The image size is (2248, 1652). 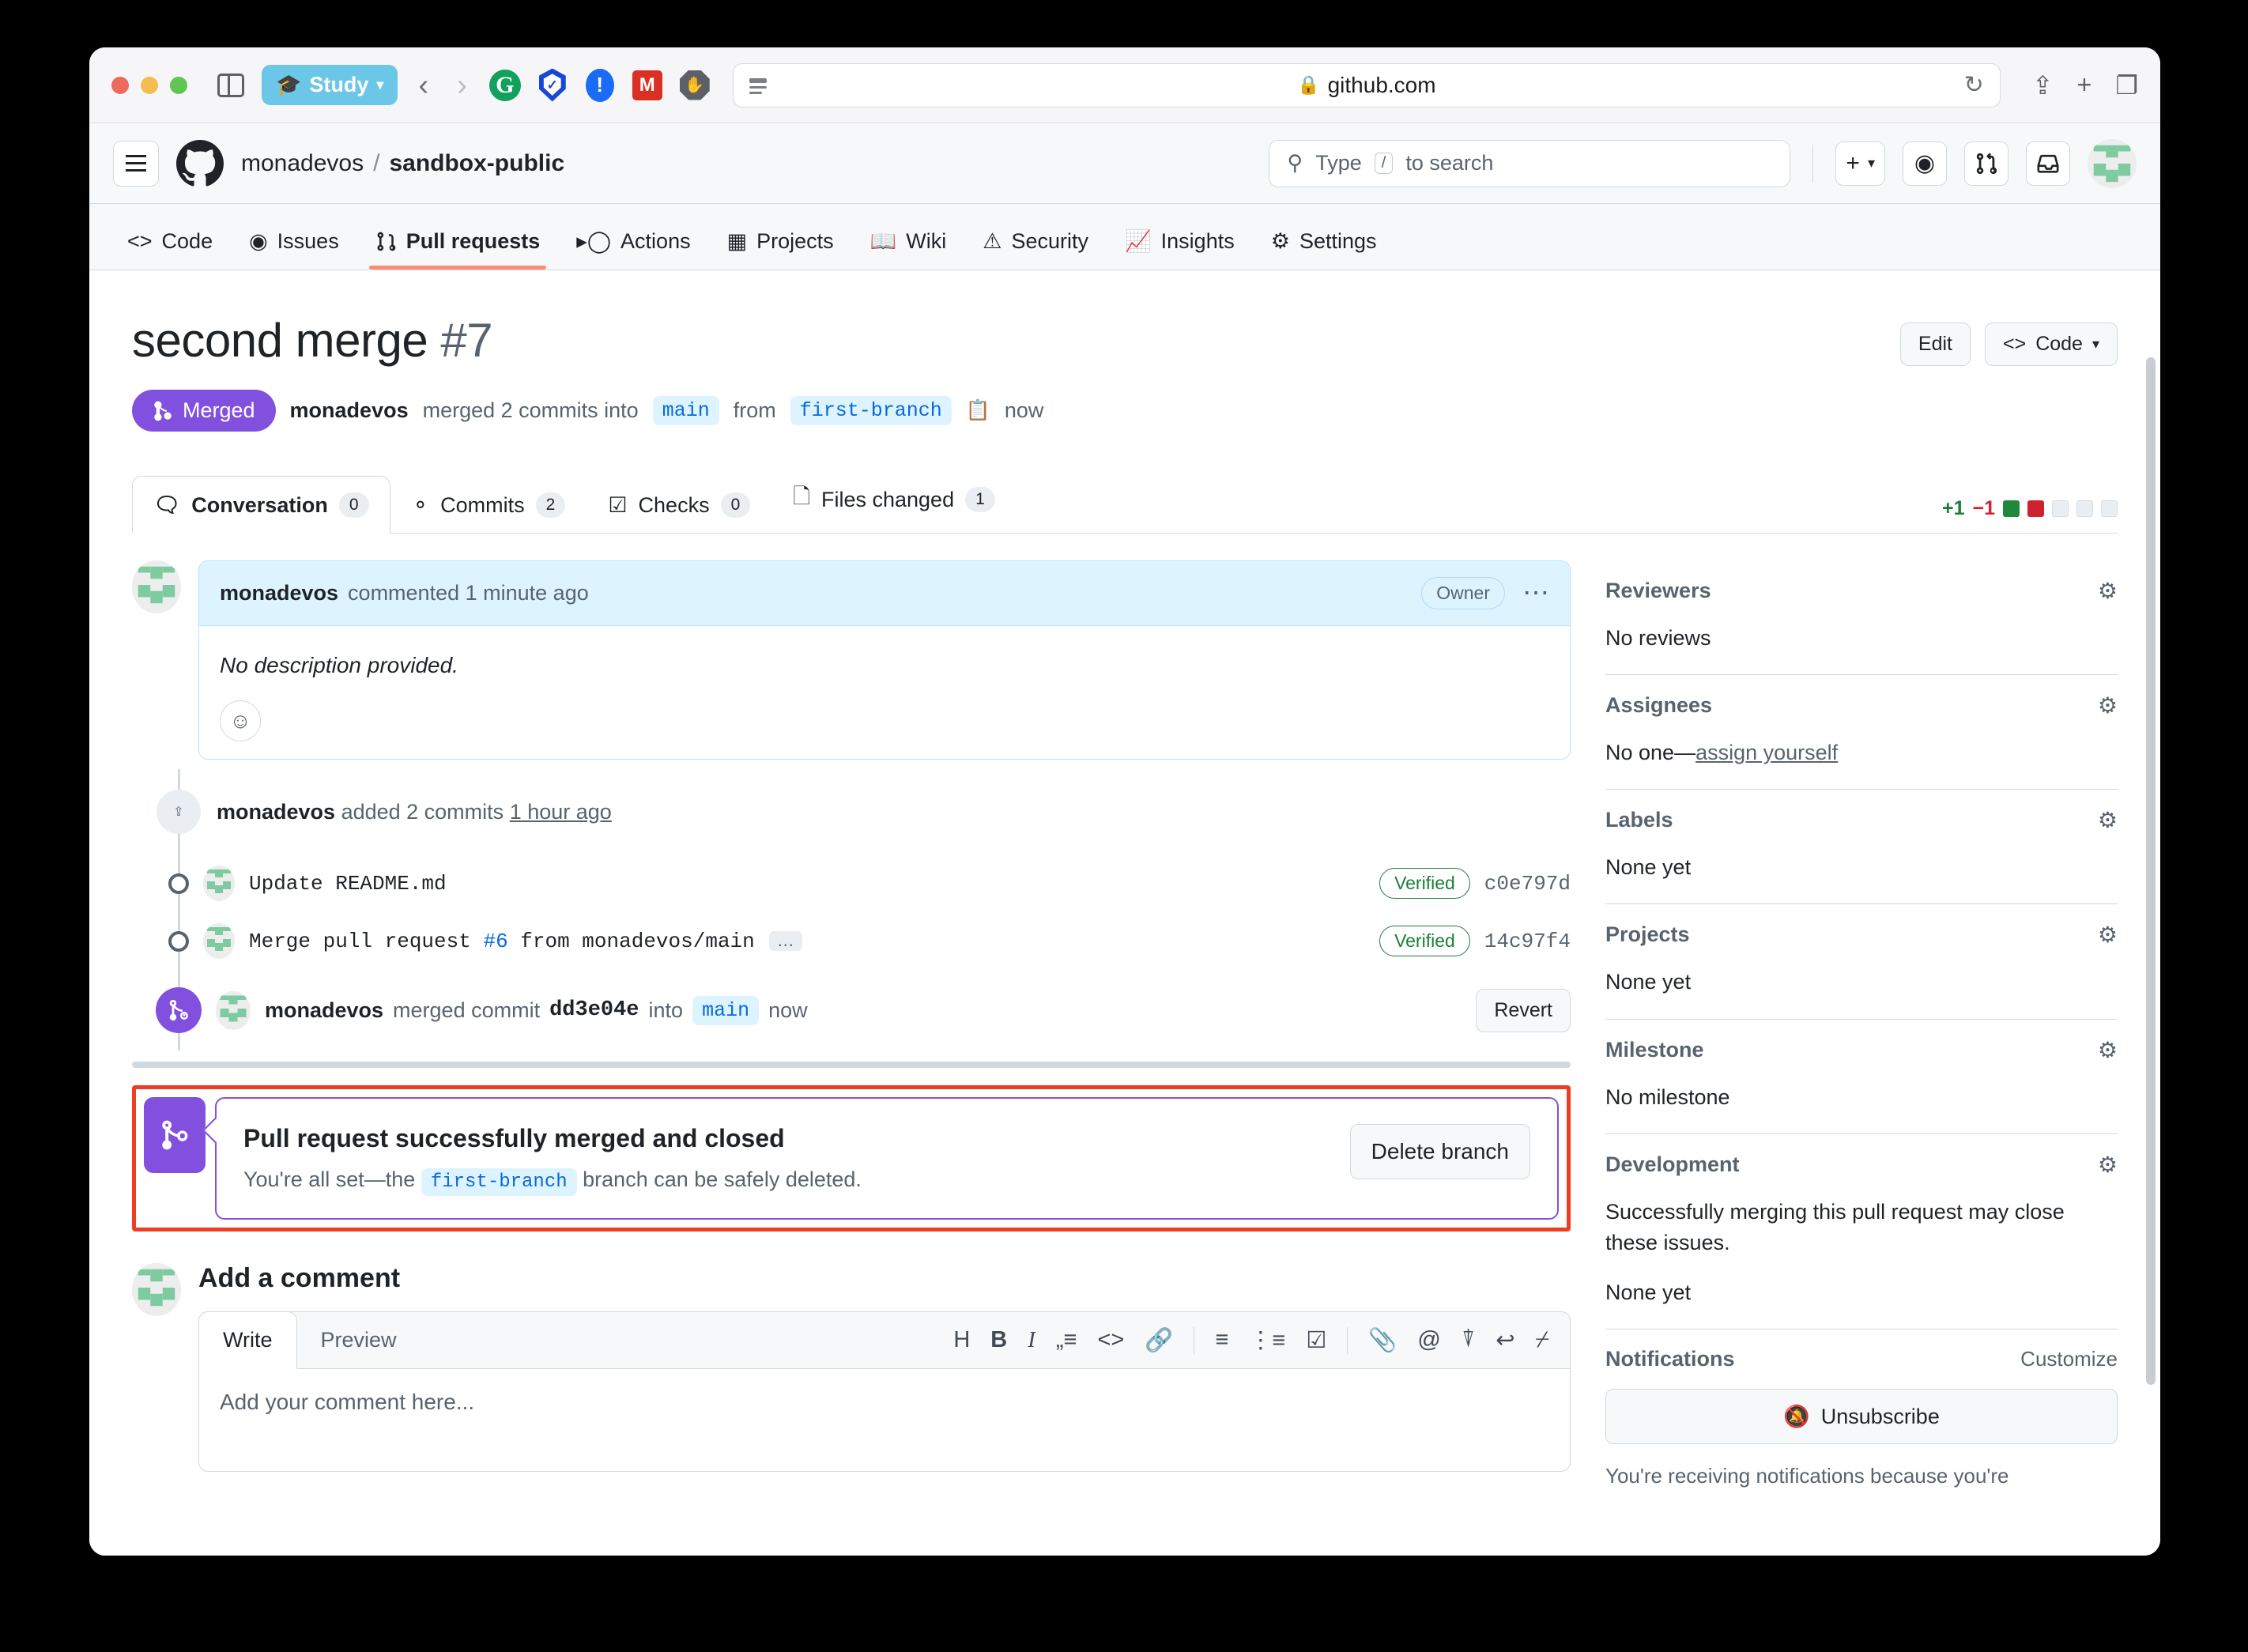 What do you see at coordinates (679, 505) in the screenshot?
I see `tab-checks: ☑ Checks 0` at bounding box center [679, 505].